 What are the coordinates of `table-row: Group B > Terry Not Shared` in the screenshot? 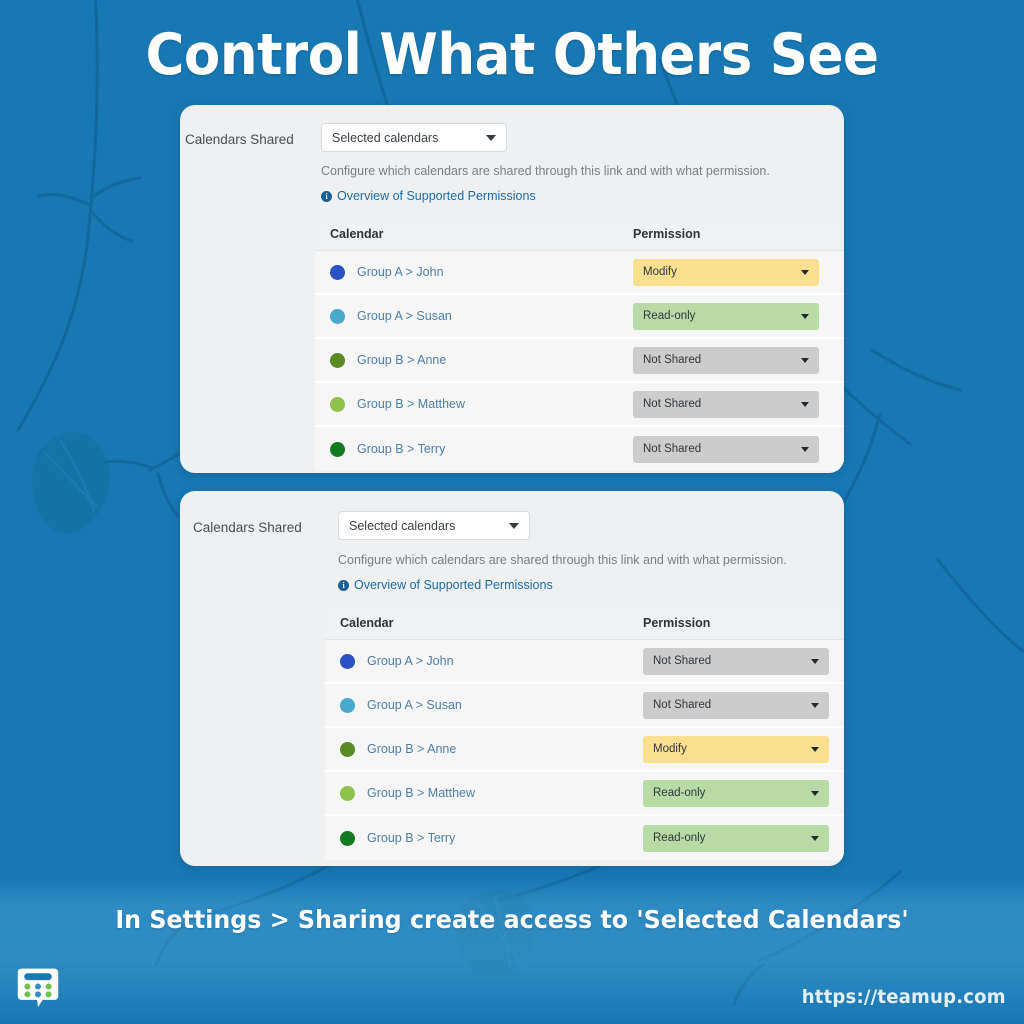 It's located at (579, 449).